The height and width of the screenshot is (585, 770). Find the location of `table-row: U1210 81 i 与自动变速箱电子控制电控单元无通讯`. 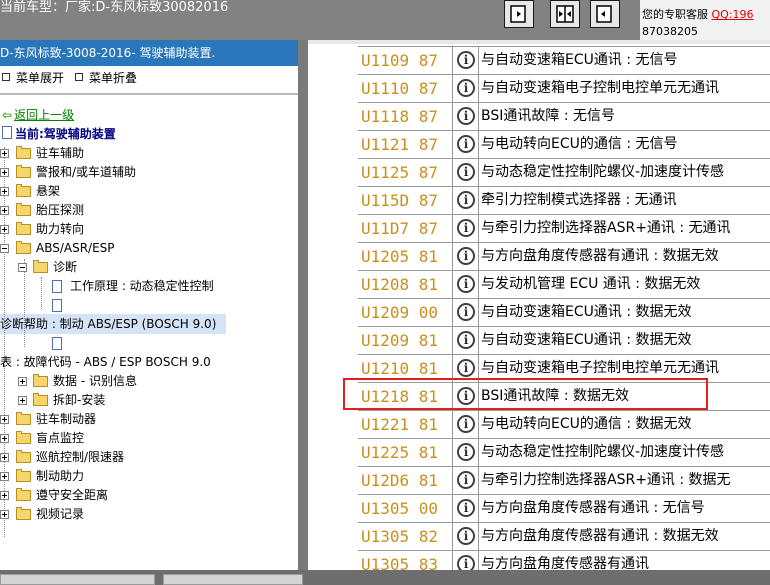

table-row: U1210 81 i 与自动变速箱电子控制电控单元无通讯 is located at coordinates (564, 369).